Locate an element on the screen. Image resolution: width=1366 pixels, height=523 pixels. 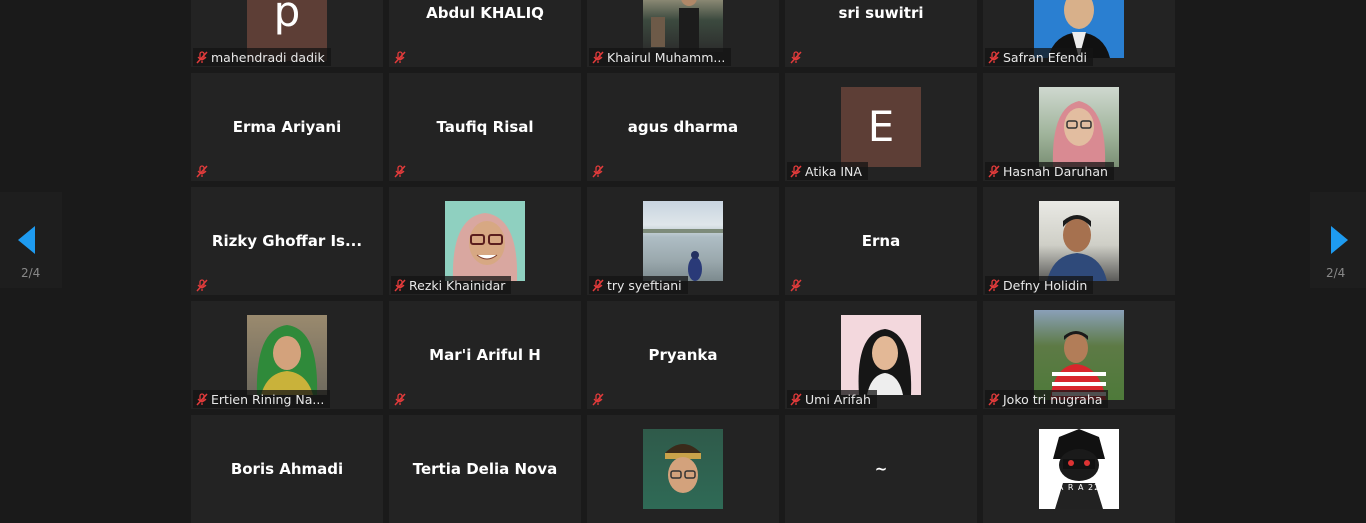
participant-tile: Defny Holidin is located at coordinates (1079, 241).